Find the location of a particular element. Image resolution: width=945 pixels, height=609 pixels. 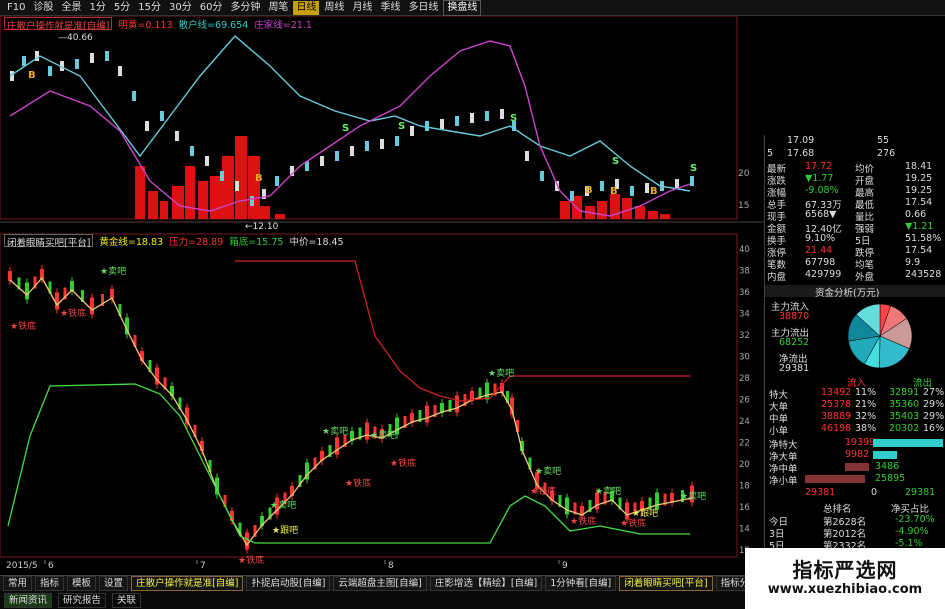

indicator-tab-9: 闭着眼睛买吧[平台] is located at coordinates (666, 583).